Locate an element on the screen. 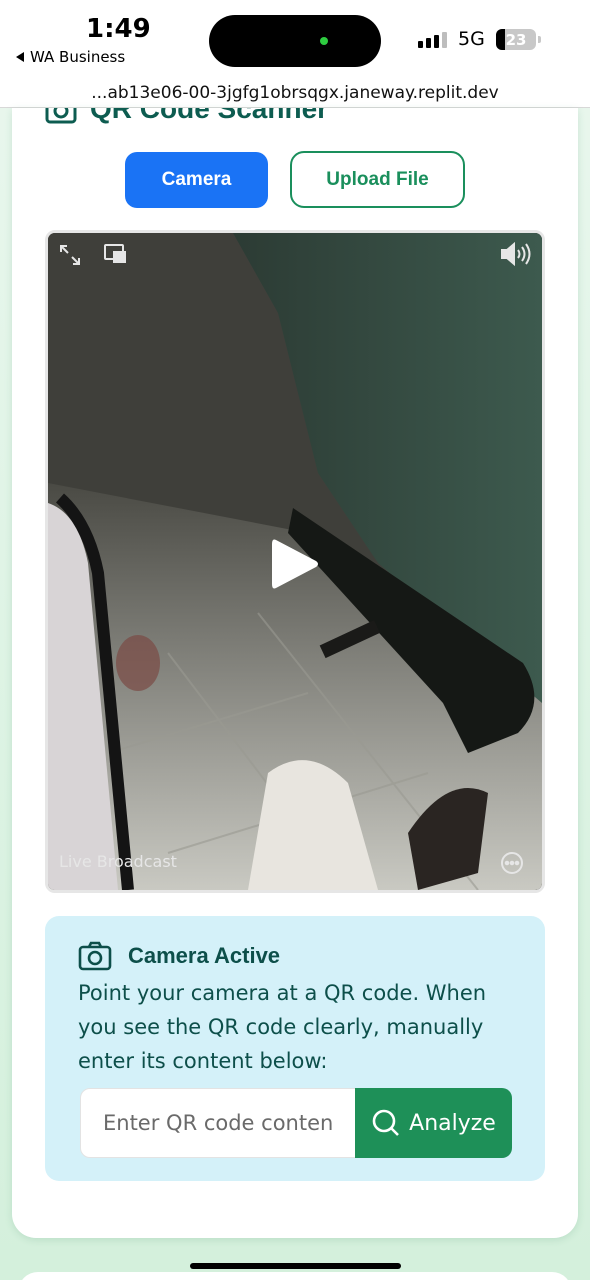  back-to-app-link: WA Business is located at coordinates (70, 57).